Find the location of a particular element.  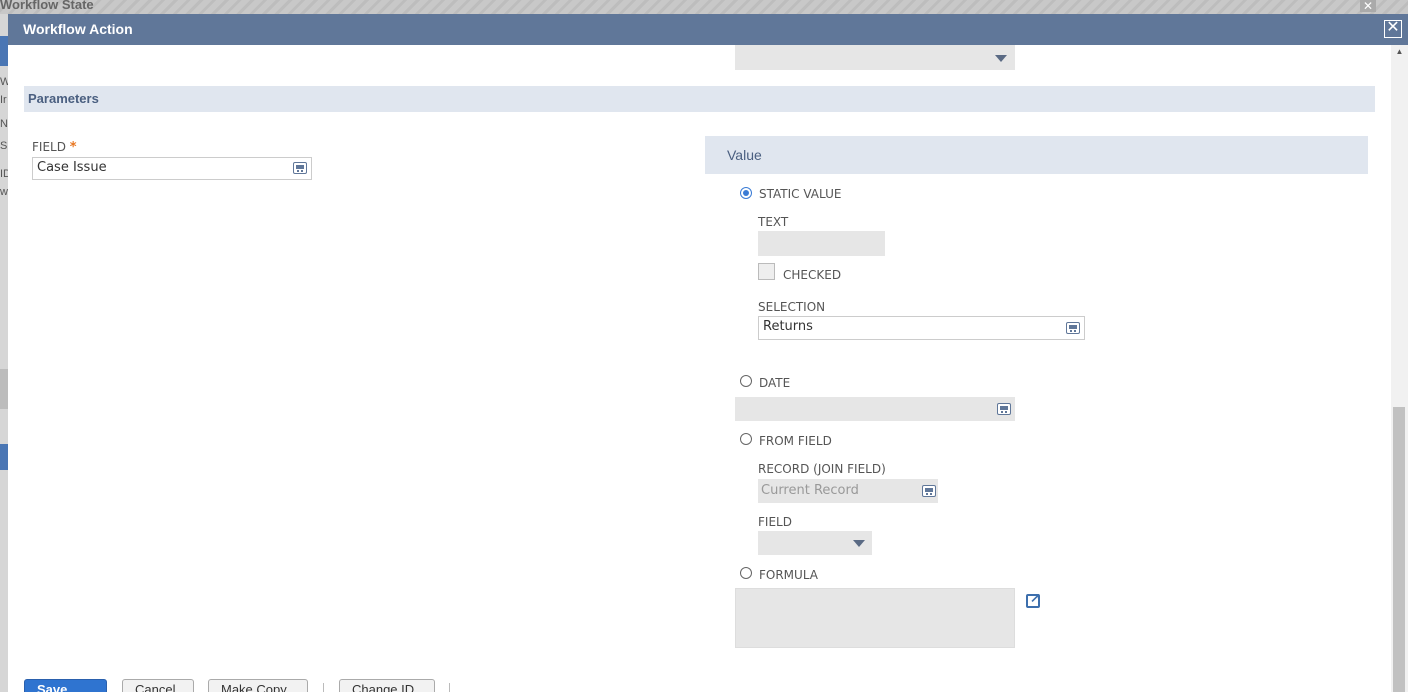

value-section-header: Value is located at coordinates (1036, 155).